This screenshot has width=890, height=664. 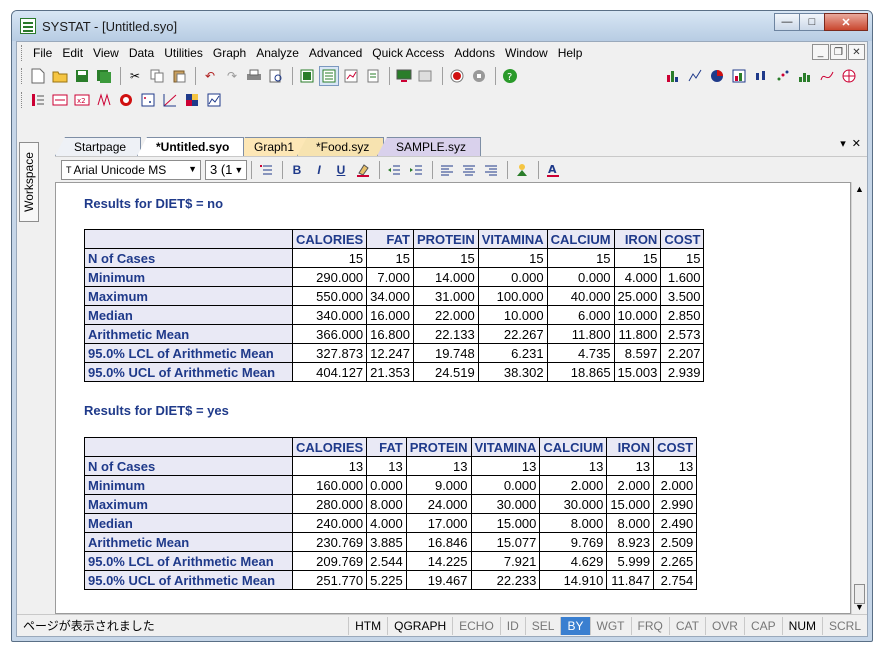 What do you see at coordinates (341, 170) in the screenshot?
I see `underline-icon: U` at bounding box center [341, 170].